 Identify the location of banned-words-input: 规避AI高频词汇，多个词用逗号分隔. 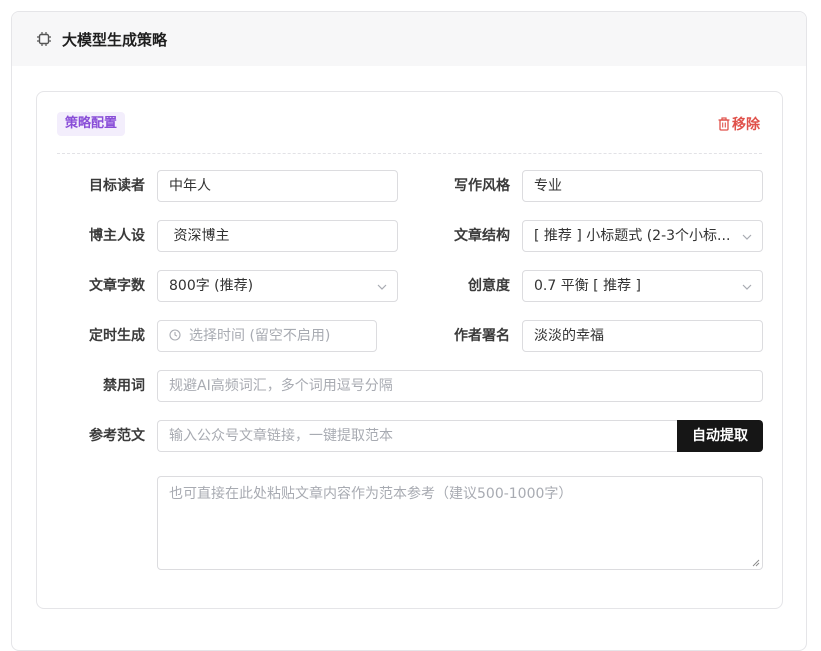
(460, 386).